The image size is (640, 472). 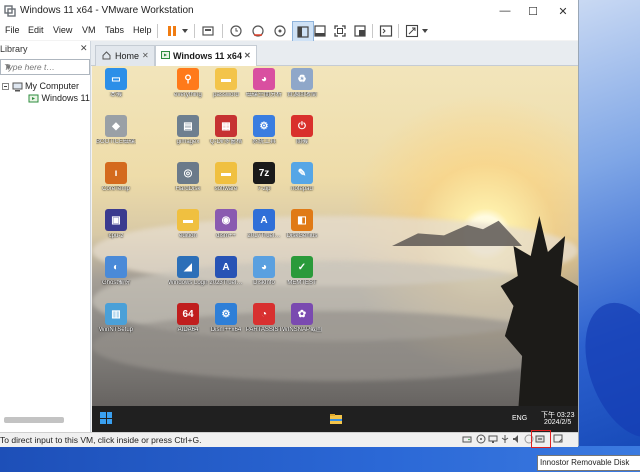 What do you see at coordinates (412, 31) in the screenshot?
I see `stretch-guest-button` at bounding box center [412, 31].